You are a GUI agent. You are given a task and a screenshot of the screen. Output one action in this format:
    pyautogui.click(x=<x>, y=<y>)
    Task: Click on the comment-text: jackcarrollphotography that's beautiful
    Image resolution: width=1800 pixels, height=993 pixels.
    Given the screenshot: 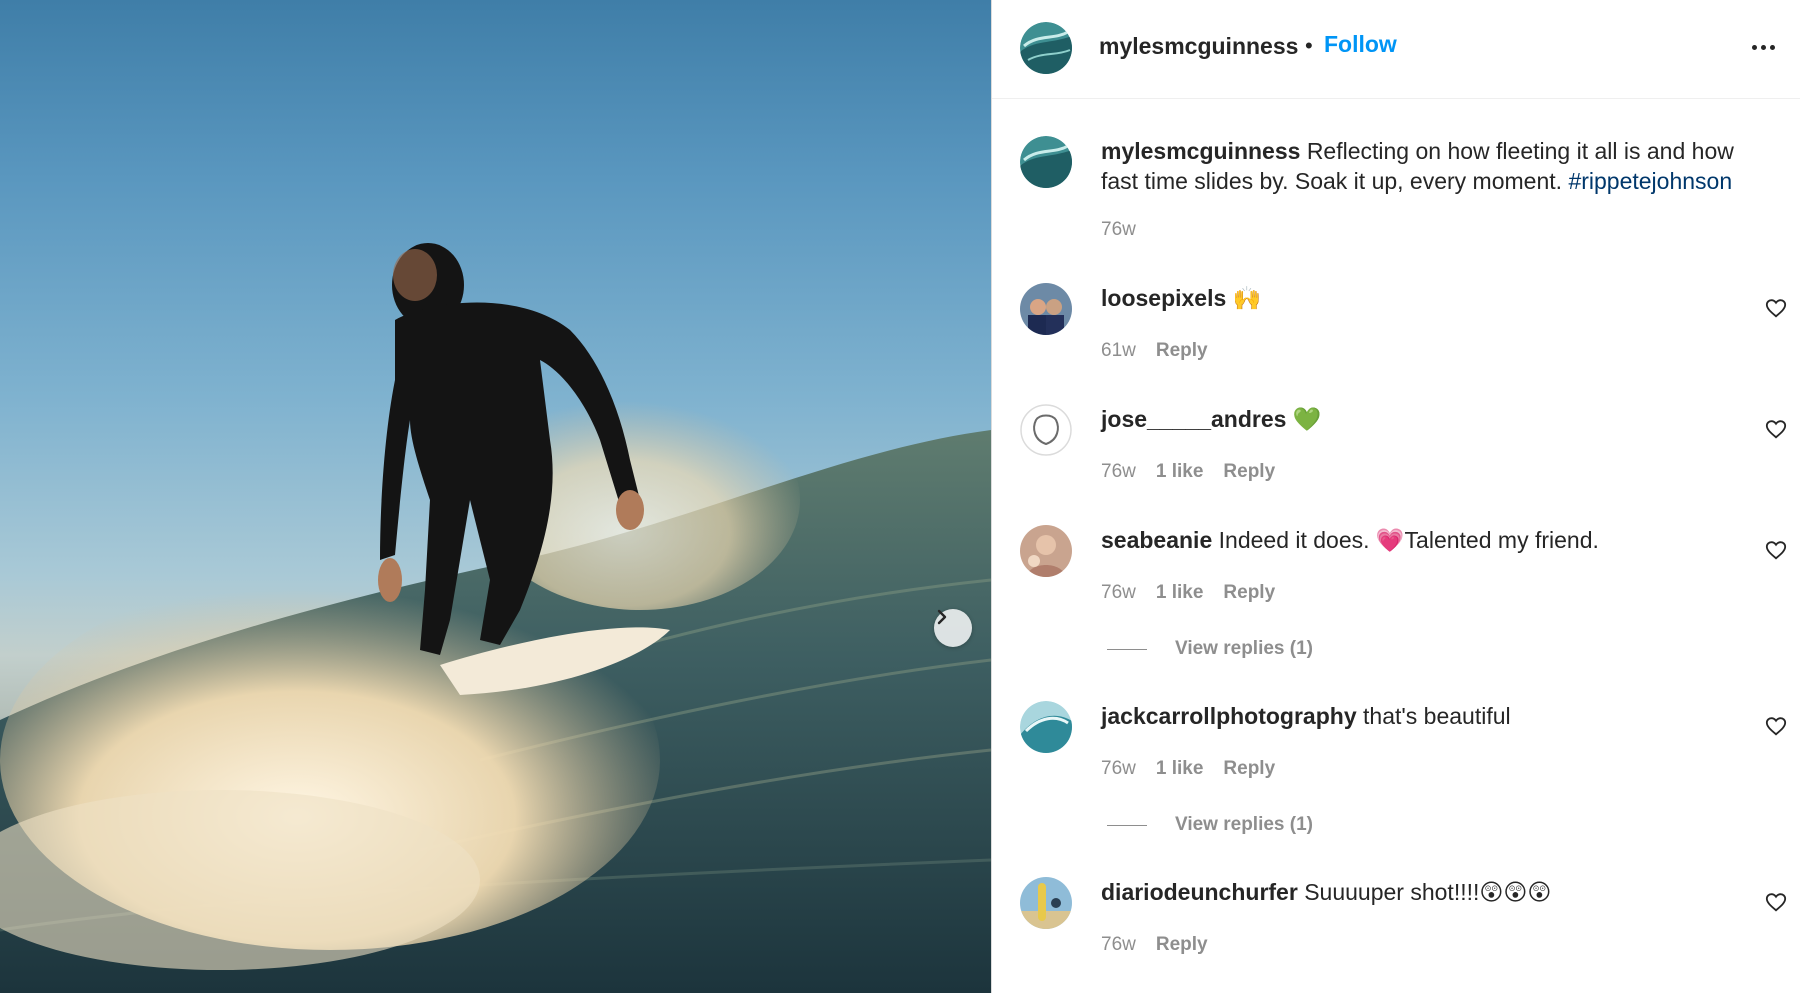 What is the action you would take?
    pyautogui.click(x=1421, y=716)
    